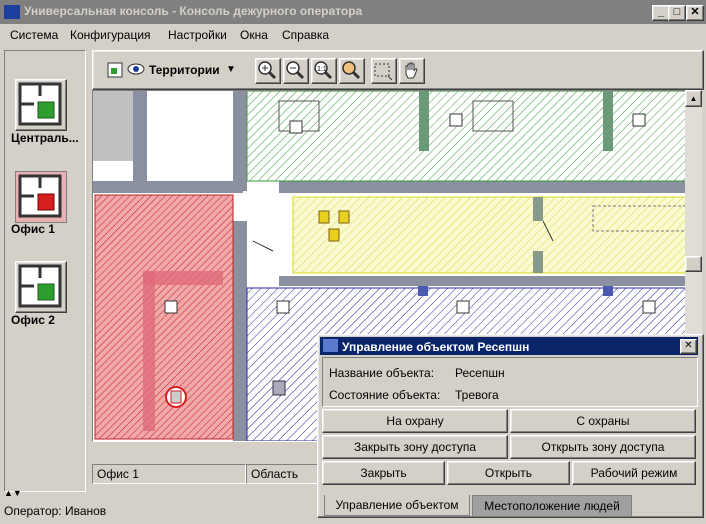 The width and height of the screenshot is (706, 524). Describe the element at coordinates (477, 395) in the screenshot. I see `object-state-value: Тревога` at that location.